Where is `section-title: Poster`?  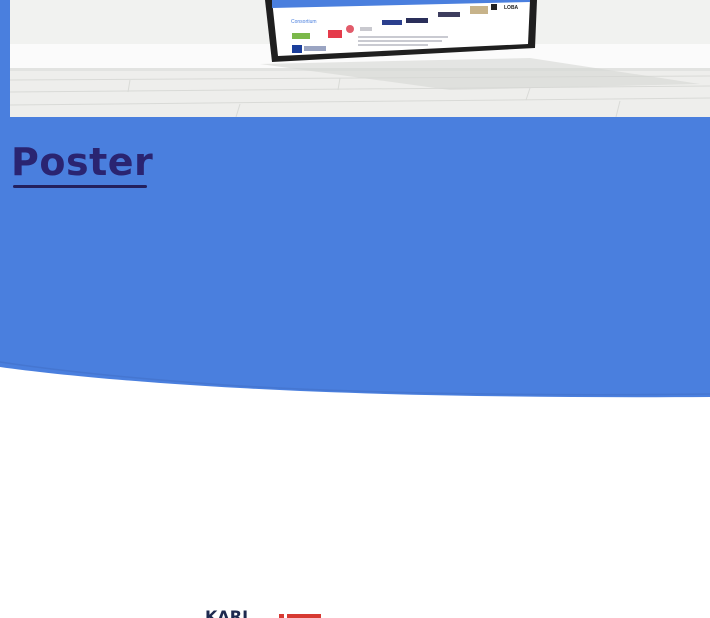 section-title: Poster is located at coordinates (82, 162).